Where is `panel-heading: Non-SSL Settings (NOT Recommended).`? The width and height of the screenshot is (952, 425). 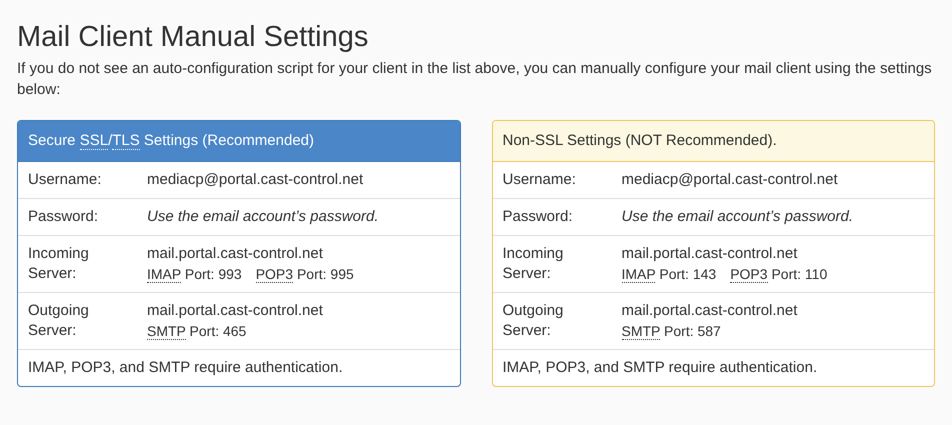
panel-heading: Non-SSL Settings (NOT Recommended). is located at coordinates (713, 141).